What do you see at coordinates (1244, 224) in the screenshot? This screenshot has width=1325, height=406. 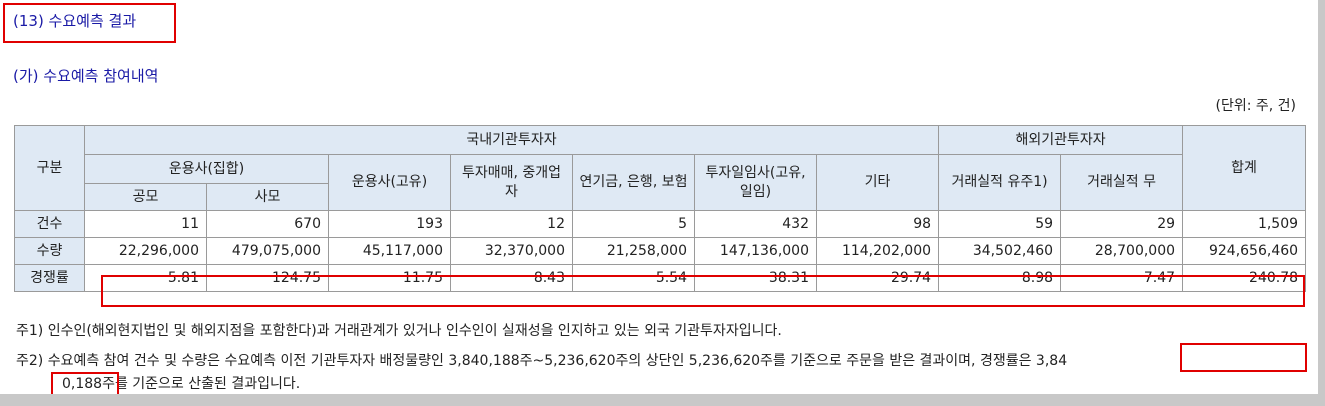 I see `table-cell: 1,509` at bounding box center [1244, 224].